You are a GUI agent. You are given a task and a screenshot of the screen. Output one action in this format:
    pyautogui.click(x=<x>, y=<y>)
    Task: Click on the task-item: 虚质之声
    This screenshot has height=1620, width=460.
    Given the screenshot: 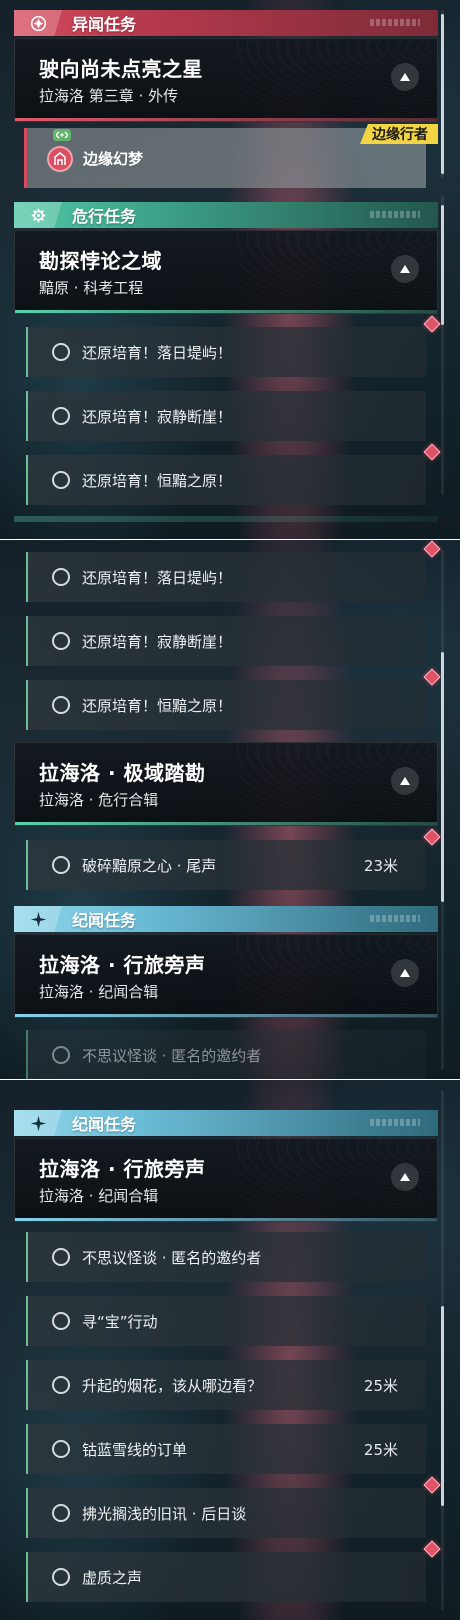 What is the action you would take?
    pyautogui.click(x=233, y=1571)
    